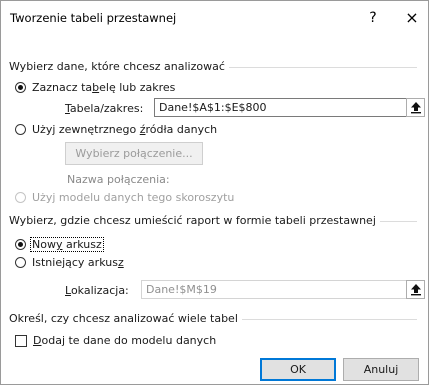  Describe the element at coordinates (20, 197) in the screenshot. I see `radio-button-disabled` at that location.